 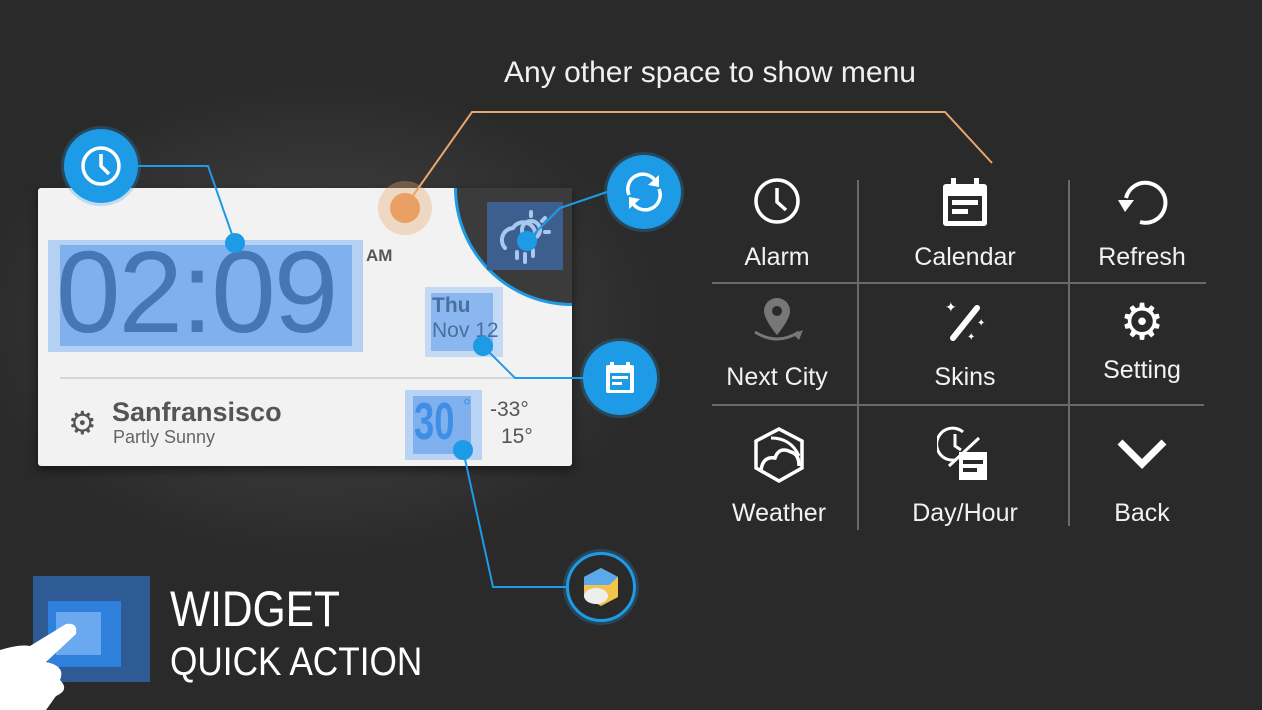 What do you see at coordinates (777, 257) in the screenshot?
I see `menu-item-label: Alarm` at bounding box center [777, 257].